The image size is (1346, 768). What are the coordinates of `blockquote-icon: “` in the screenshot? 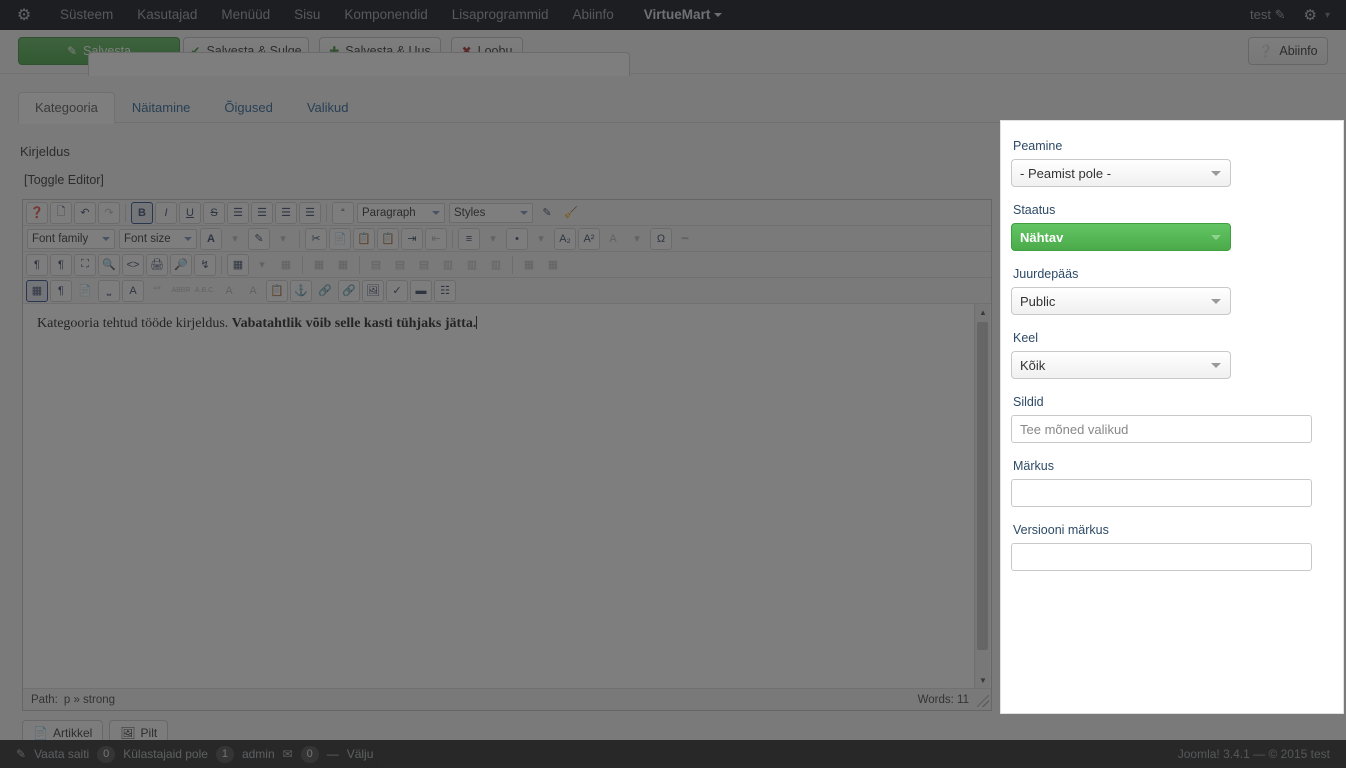 It's located at (343, 212).